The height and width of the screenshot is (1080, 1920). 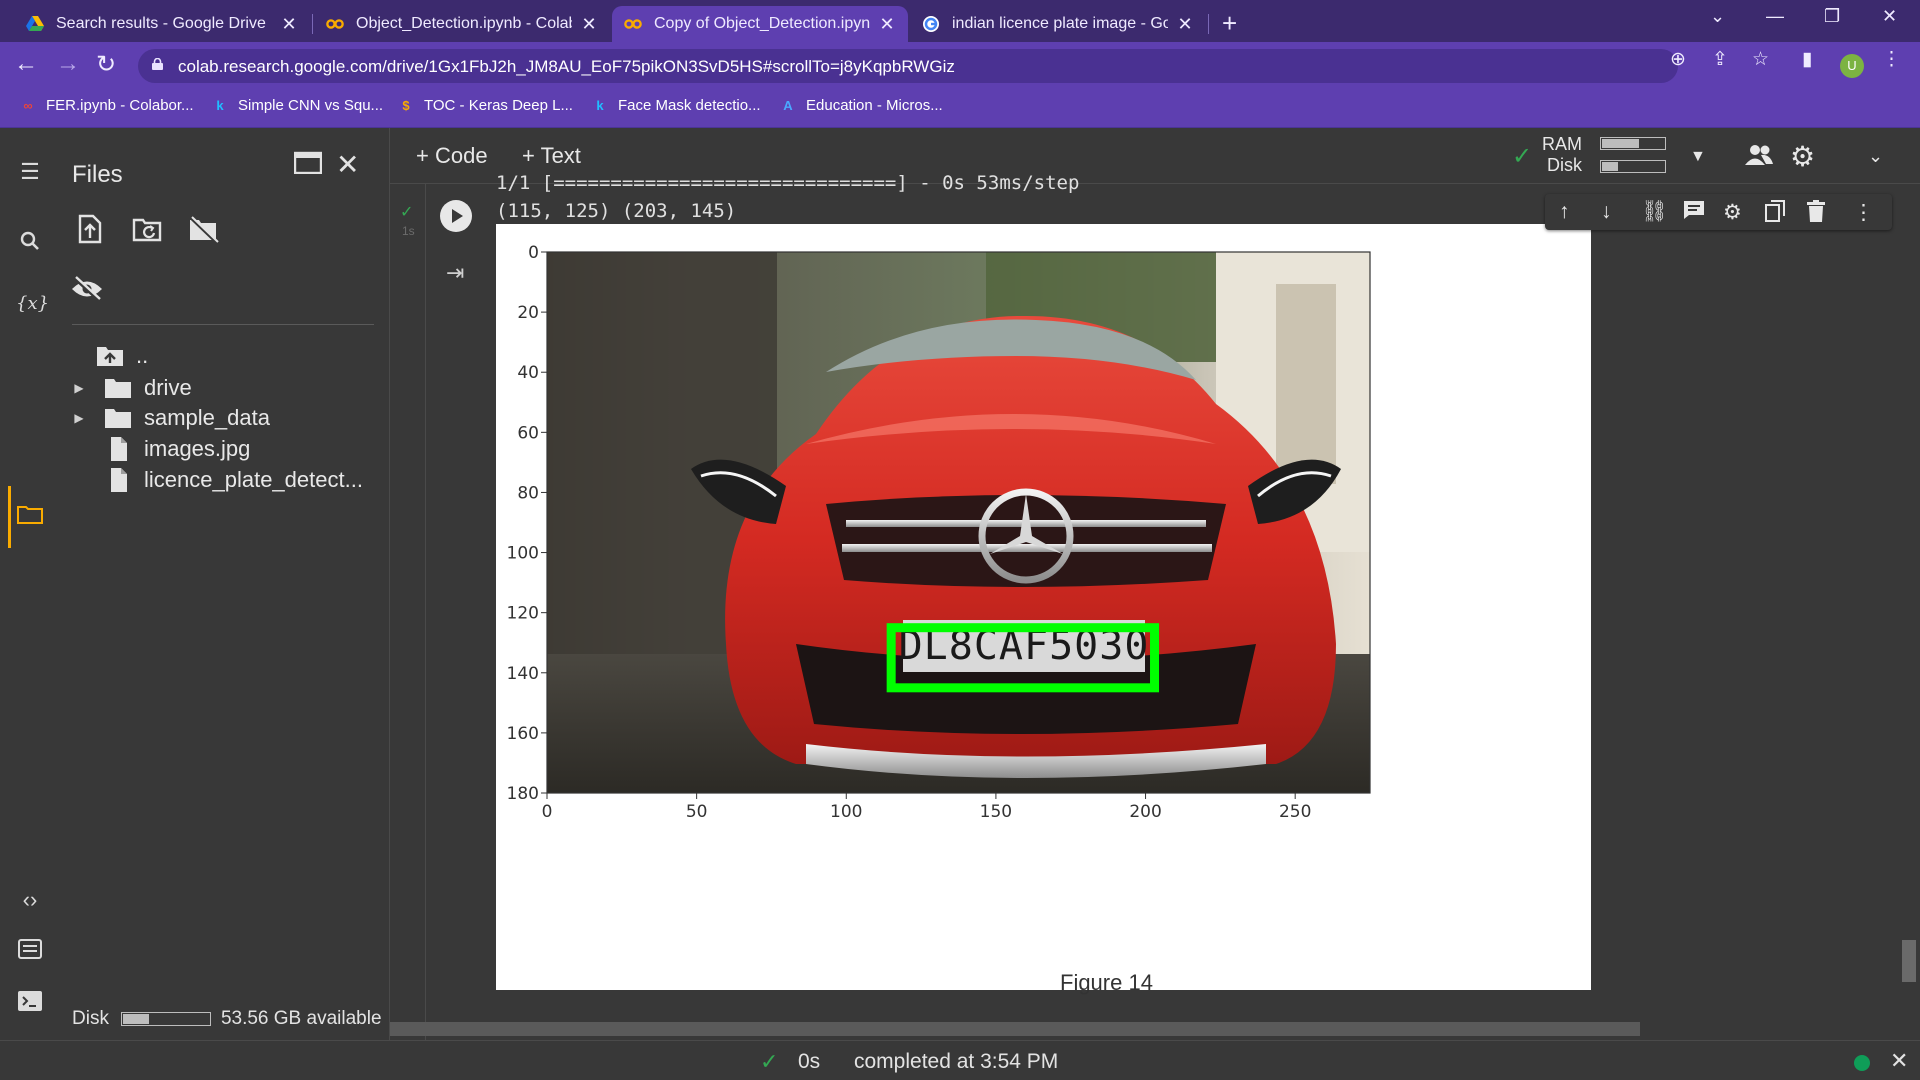 I want to click on settings-gear-icon: ⚙, so click(x=1802, y=156).